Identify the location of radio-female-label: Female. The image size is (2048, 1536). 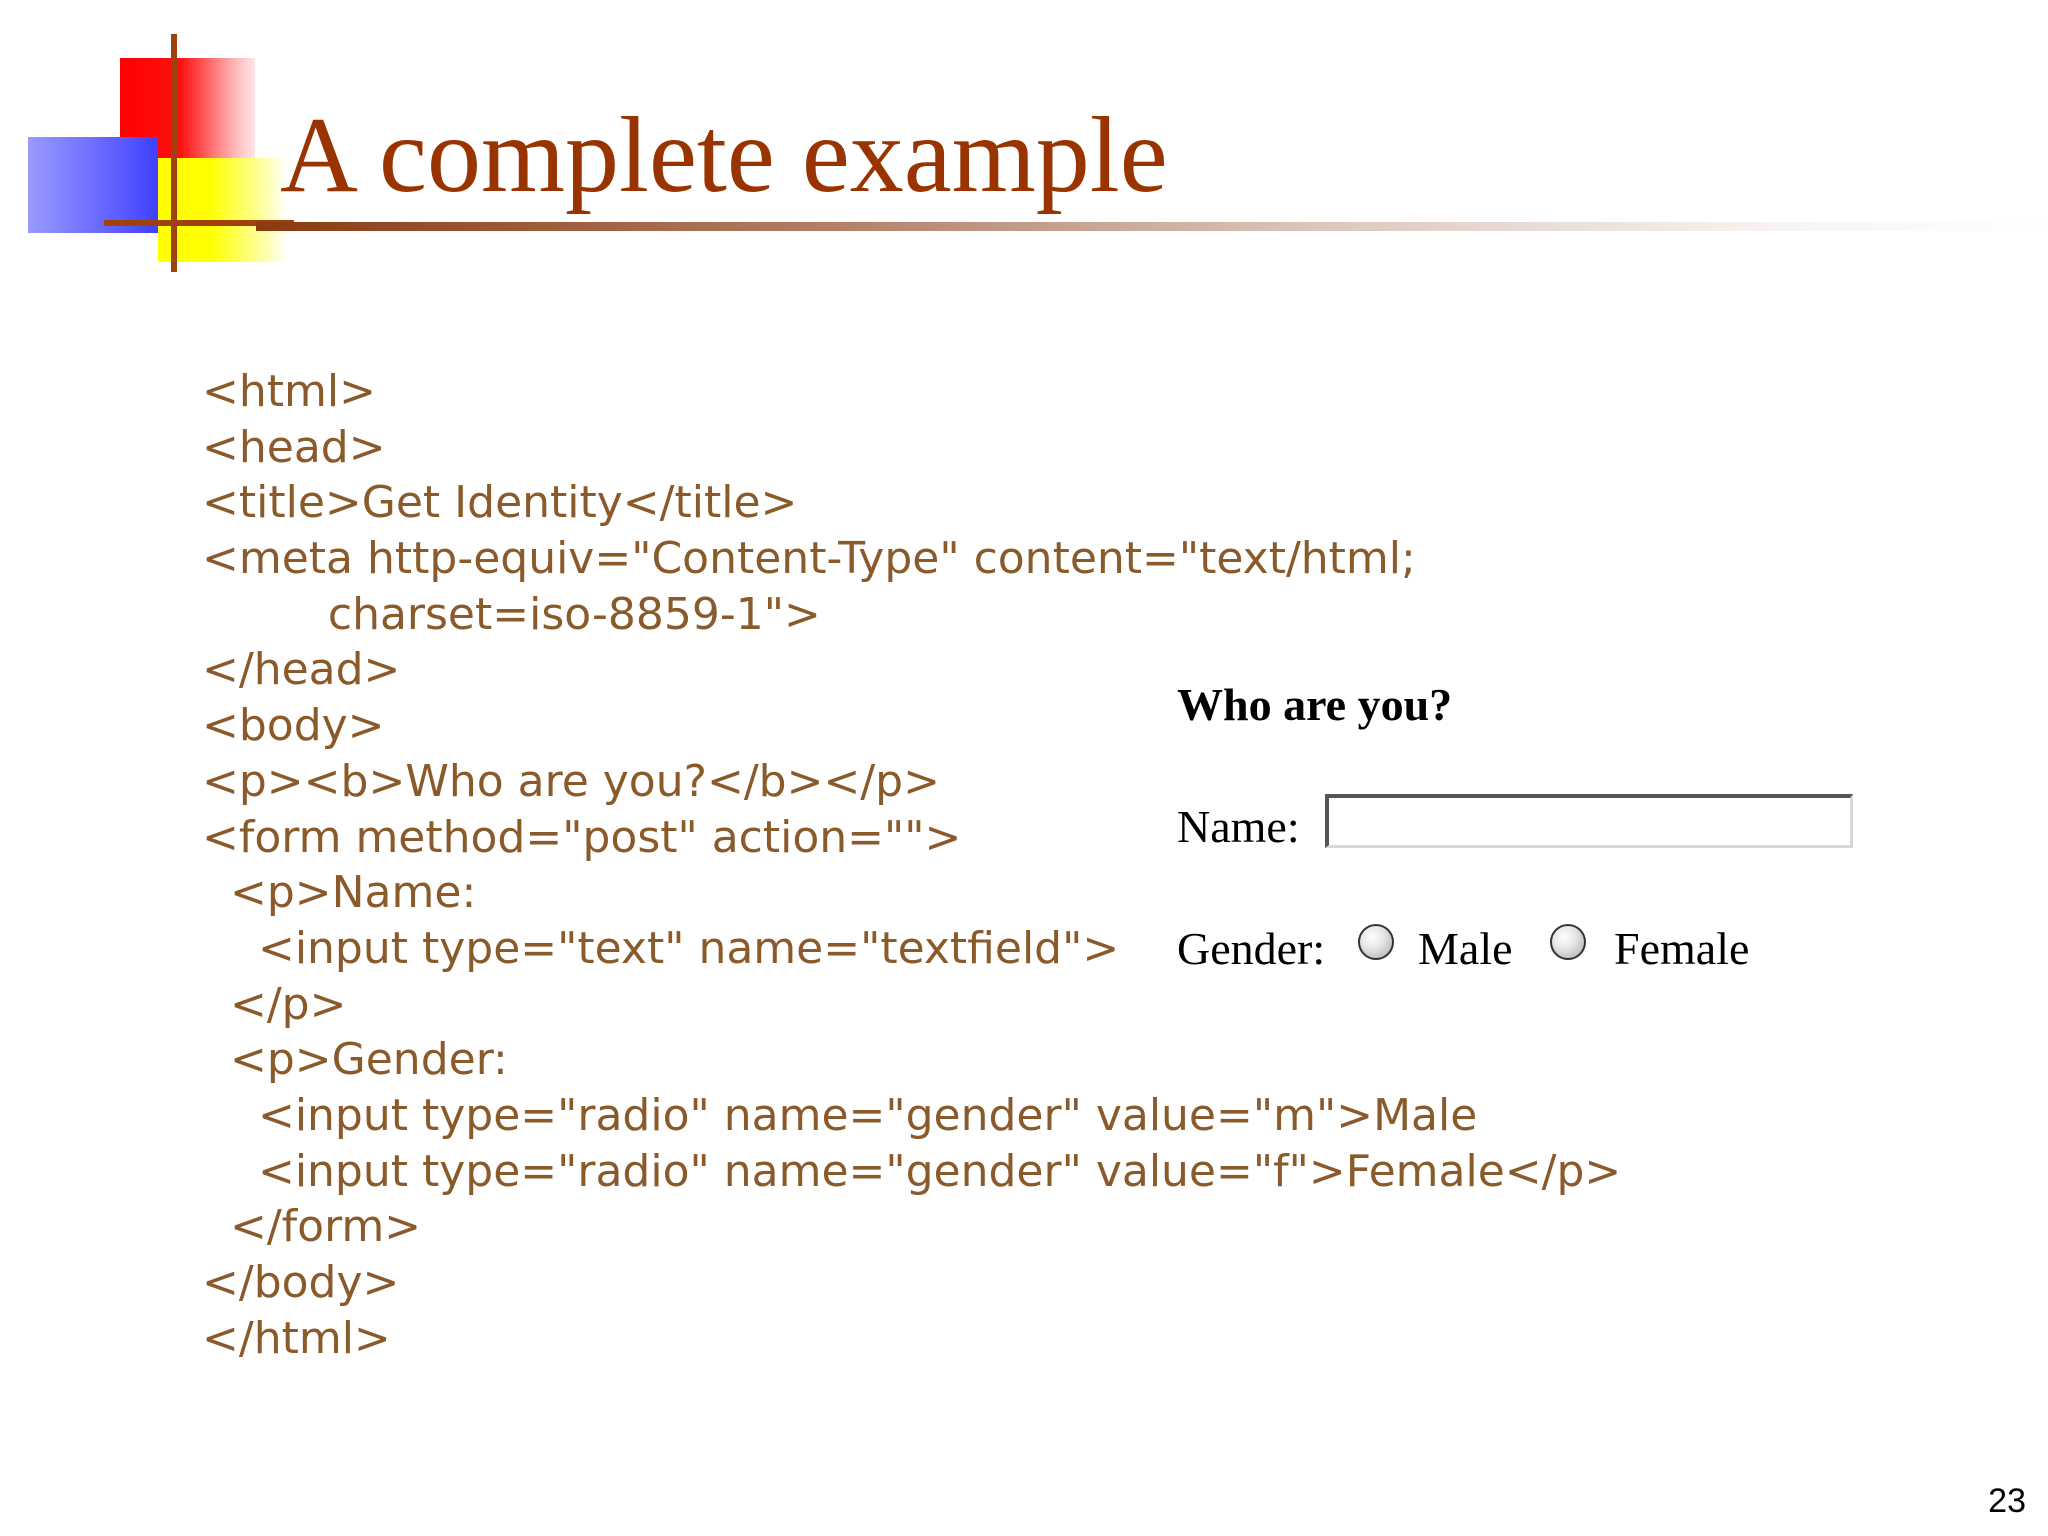
(1682, 948).